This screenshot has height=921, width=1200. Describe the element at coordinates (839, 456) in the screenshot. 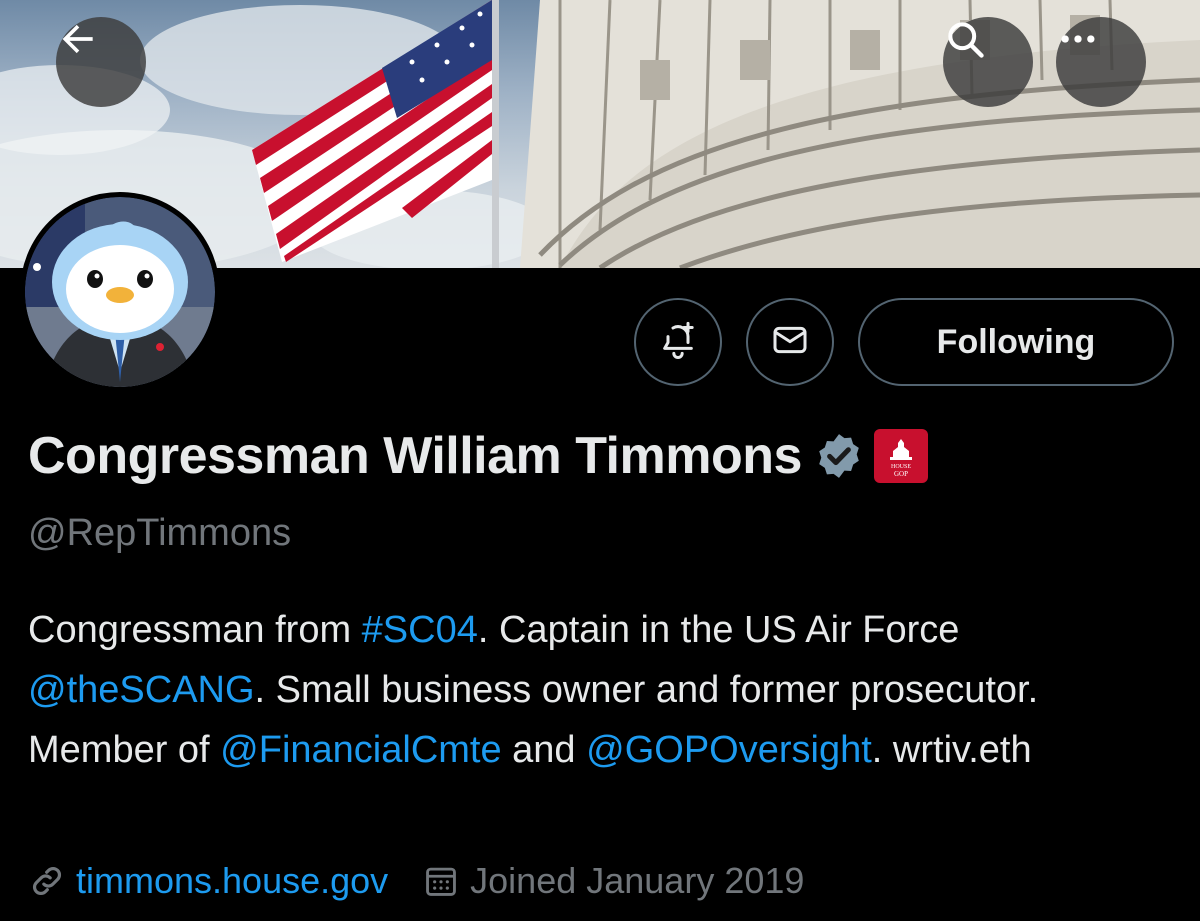

I see `verified-badge-icon` at that location.